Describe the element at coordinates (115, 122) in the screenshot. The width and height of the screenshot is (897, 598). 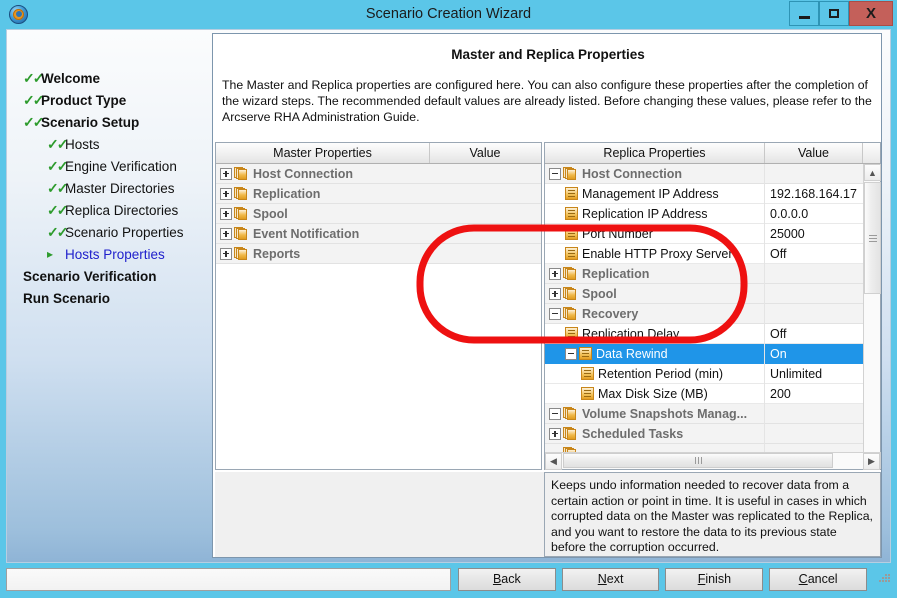
I see `sidebar-item-scenario-setup: ✓✓ Scenario Setup` at that location.